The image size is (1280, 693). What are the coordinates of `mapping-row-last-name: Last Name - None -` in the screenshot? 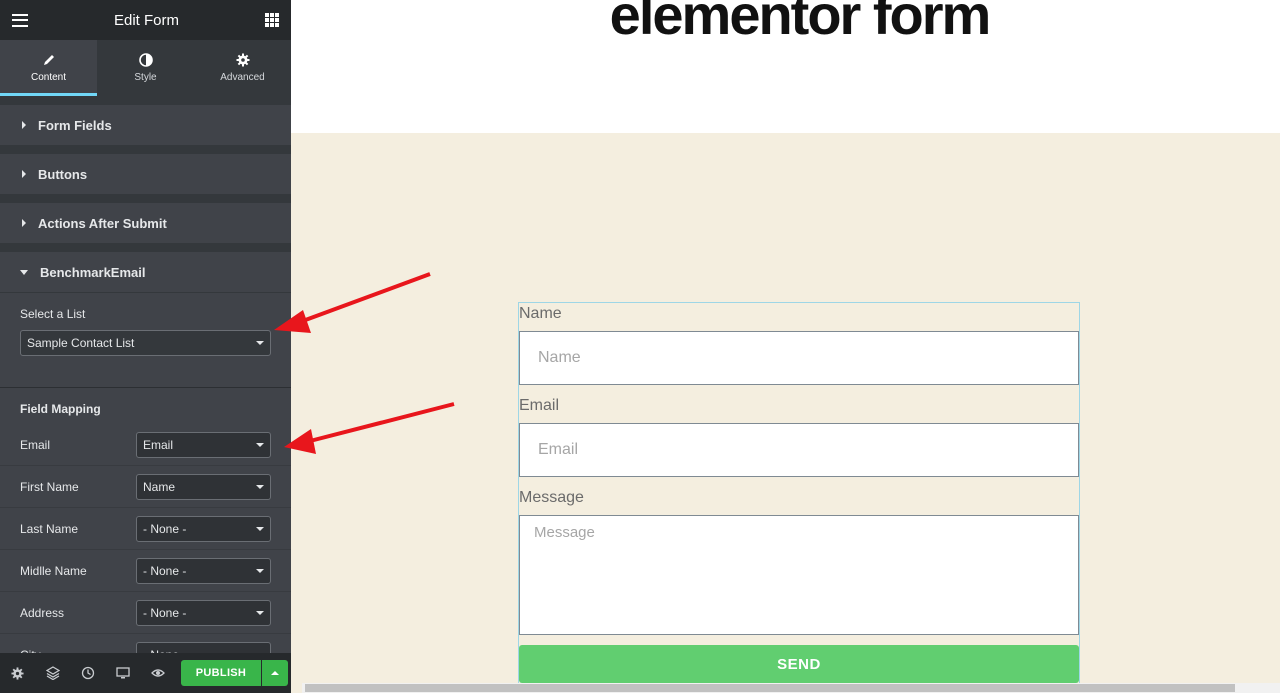 It's located at (145, 529).